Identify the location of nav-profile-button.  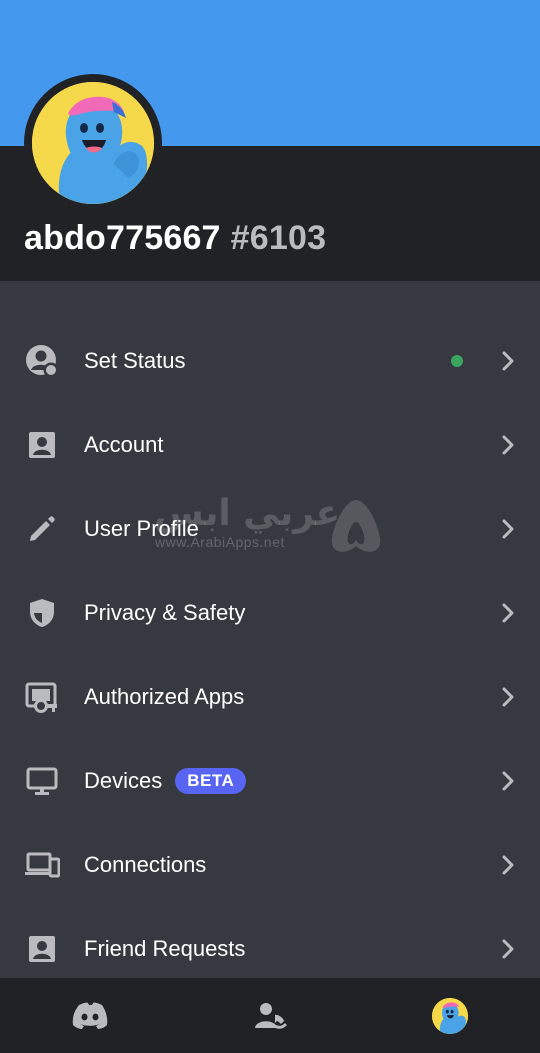
(450, 1015).